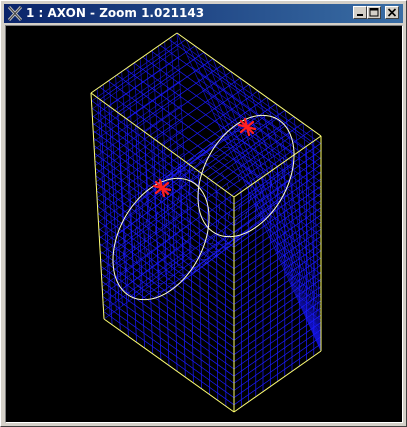  I want to click on maximize-icon, so click(374, 12).